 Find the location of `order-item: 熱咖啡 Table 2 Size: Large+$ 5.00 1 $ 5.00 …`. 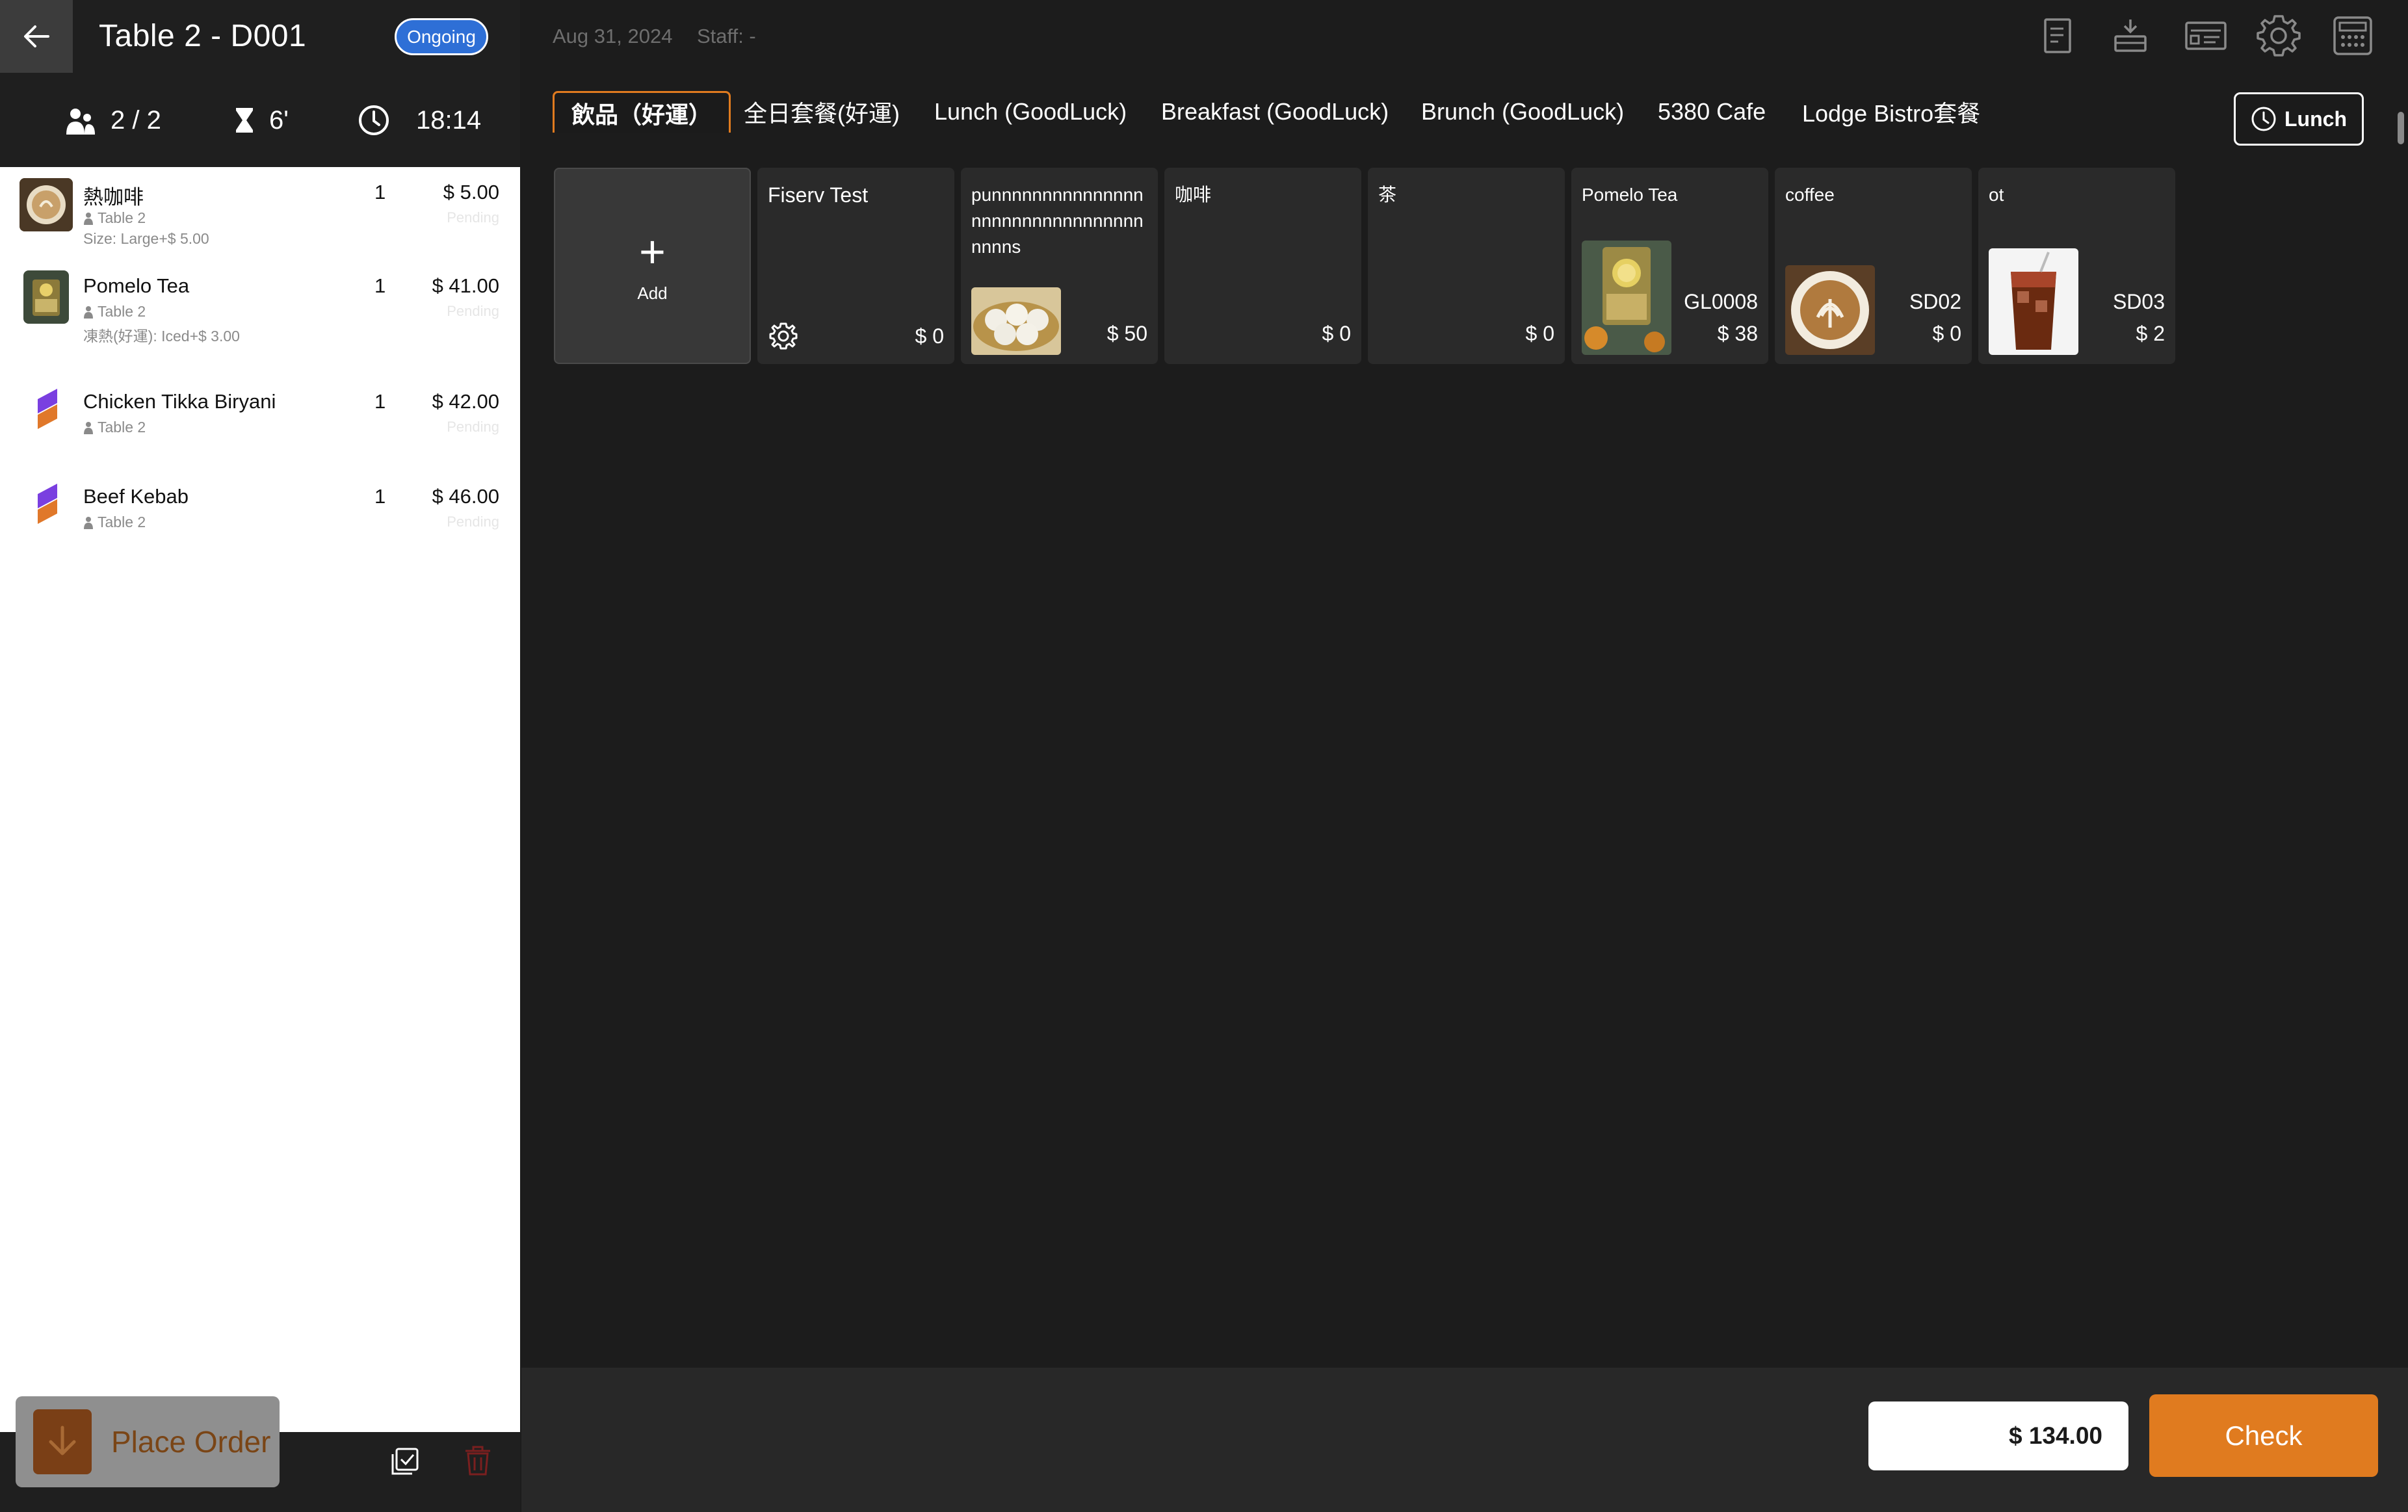

order-item: 熱咖啡 Table 2 Size: Large+$ 5.00 1 $ 5.00 … is located at coordinates (260, 218).